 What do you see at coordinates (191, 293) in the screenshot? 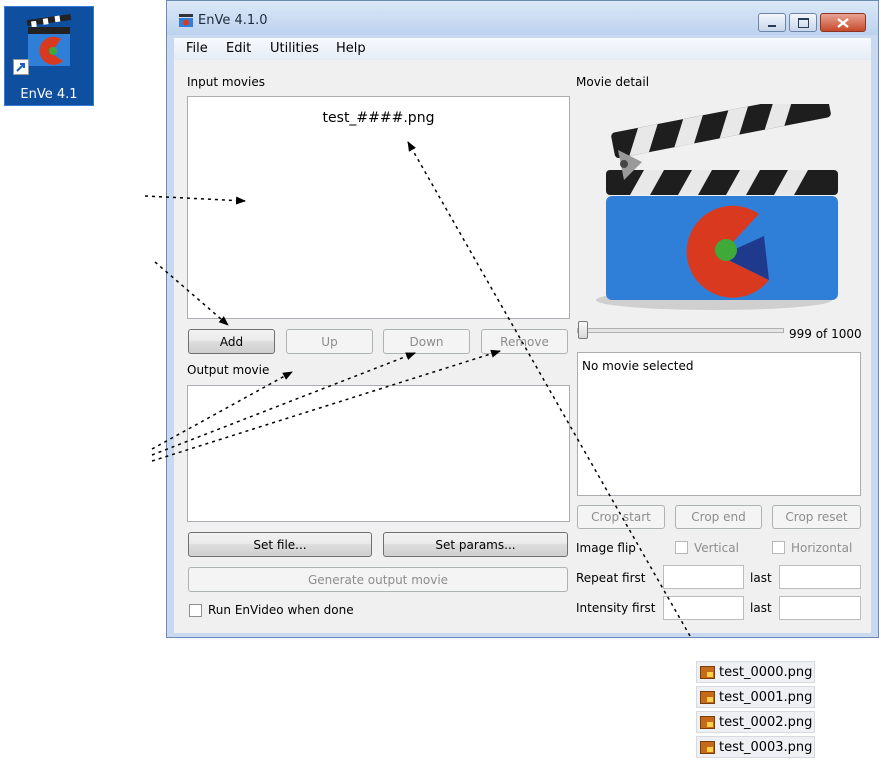
I see `arrow-to-add-button` at bounding box center [191, 293].